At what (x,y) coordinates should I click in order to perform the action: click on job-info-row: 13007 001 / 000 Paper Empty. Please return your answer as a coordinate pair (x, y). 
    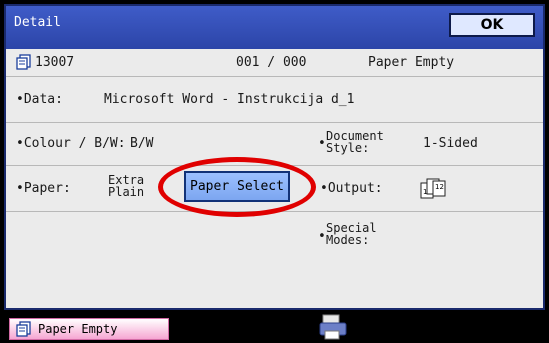
    Looking at the image, I should click on (274, 63).